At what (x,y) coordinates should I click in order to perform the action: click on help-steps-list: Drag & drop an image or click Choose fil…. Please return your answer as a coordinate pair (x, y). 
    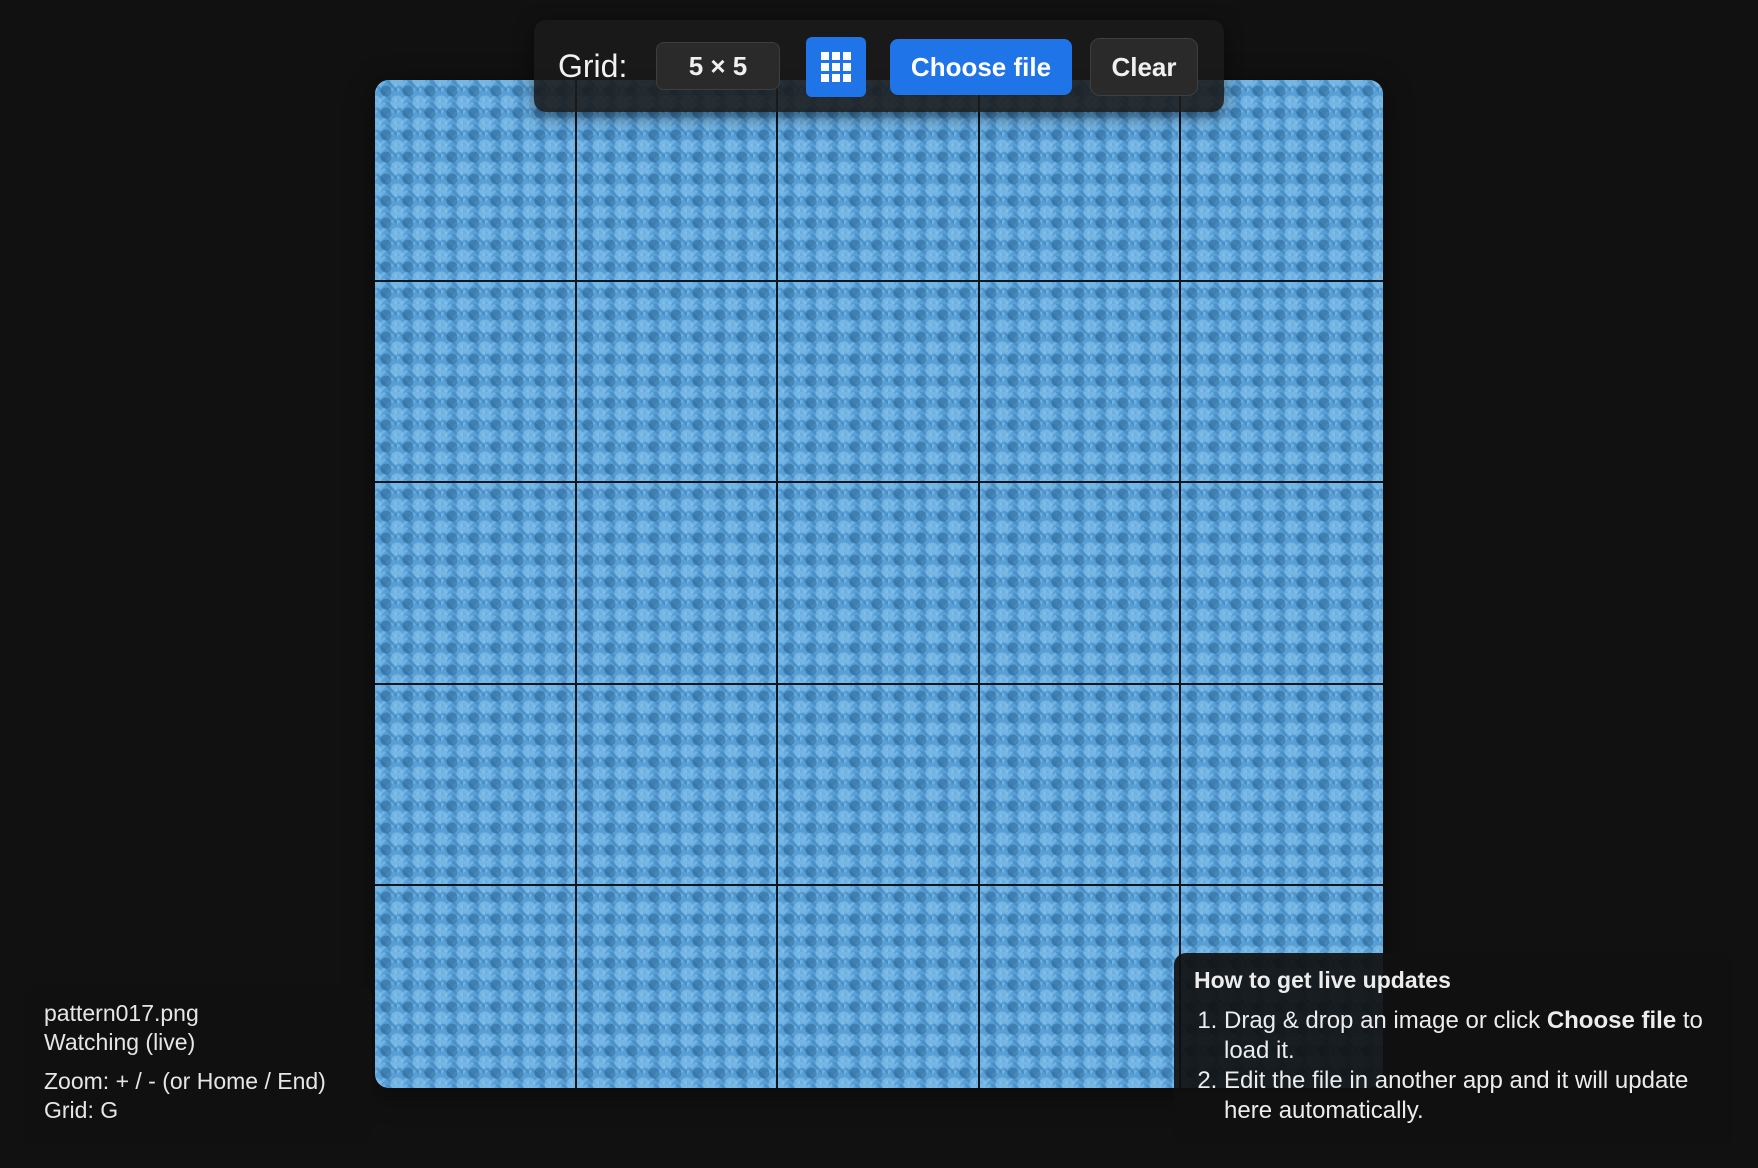
    Looking at the image, I should click on (1454, 1066).